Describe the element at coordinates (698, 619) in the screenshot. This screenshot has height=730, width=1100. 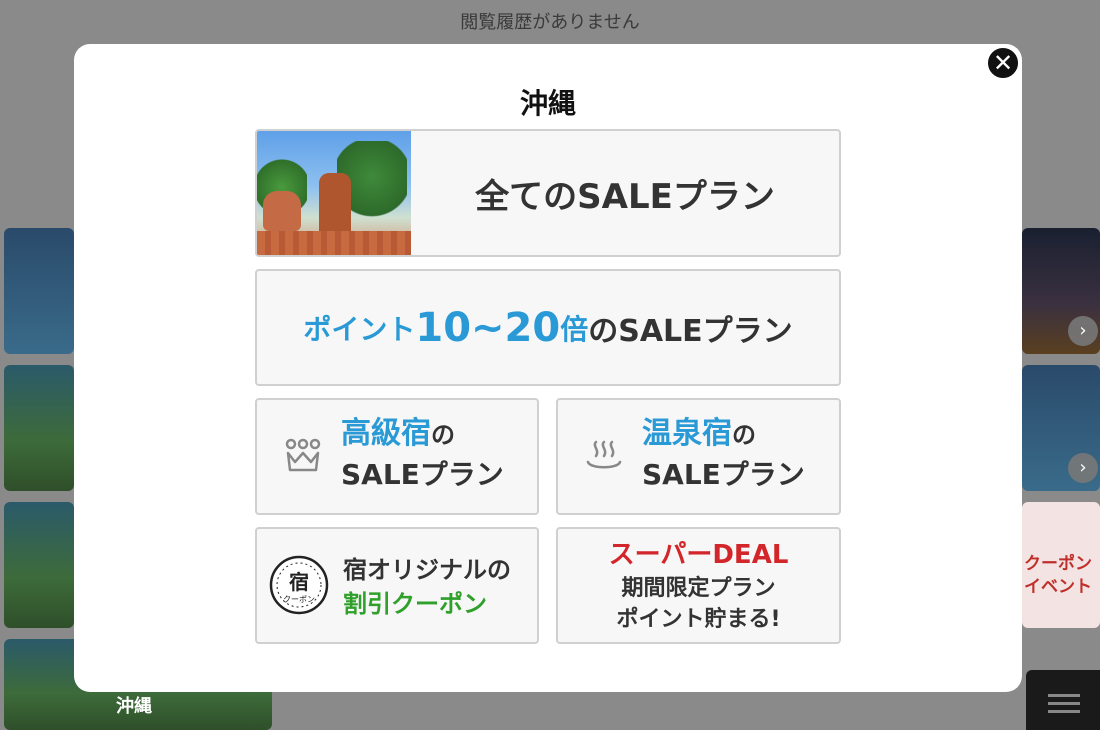
I see `deal-line3: ポイント貯まる!` at that location.